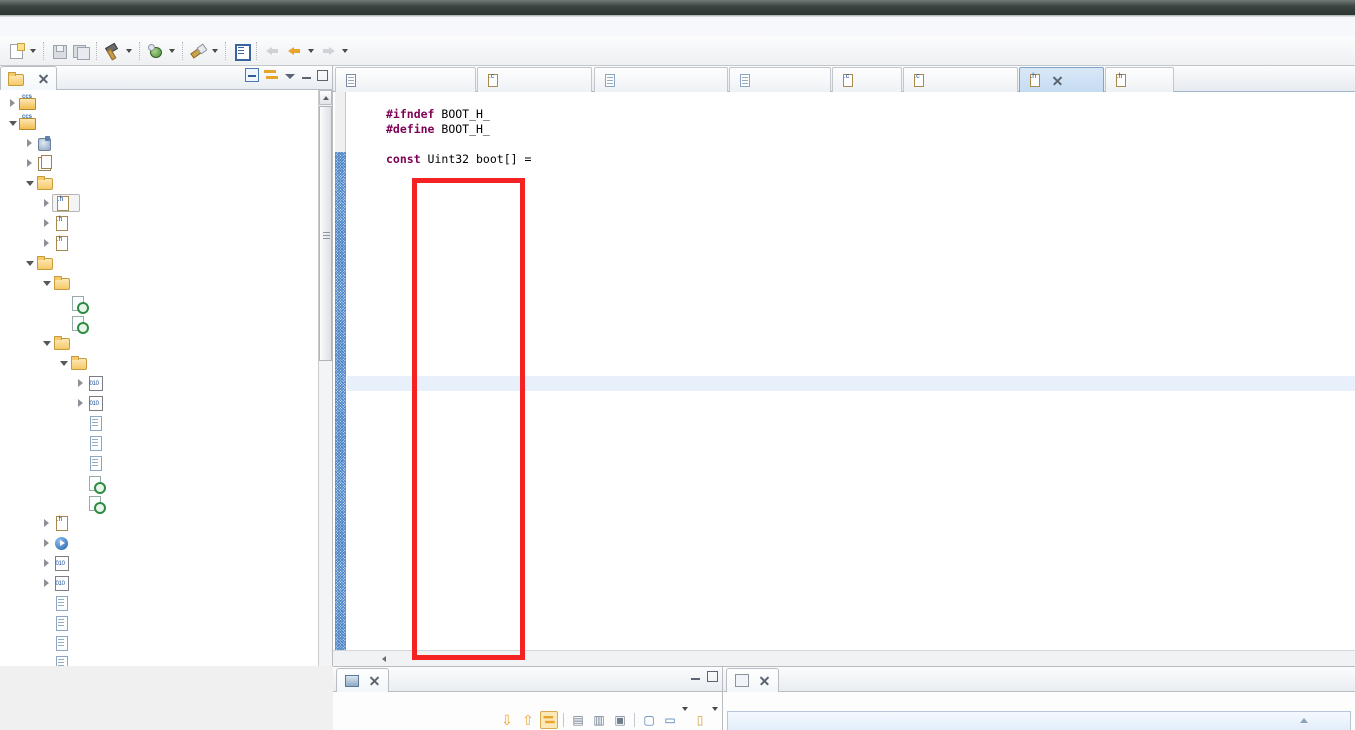  What do you see at coordinates (1304, 720) in the screenshot?
I see `sort-ascending-icon` at bounding box center [1304, 720].